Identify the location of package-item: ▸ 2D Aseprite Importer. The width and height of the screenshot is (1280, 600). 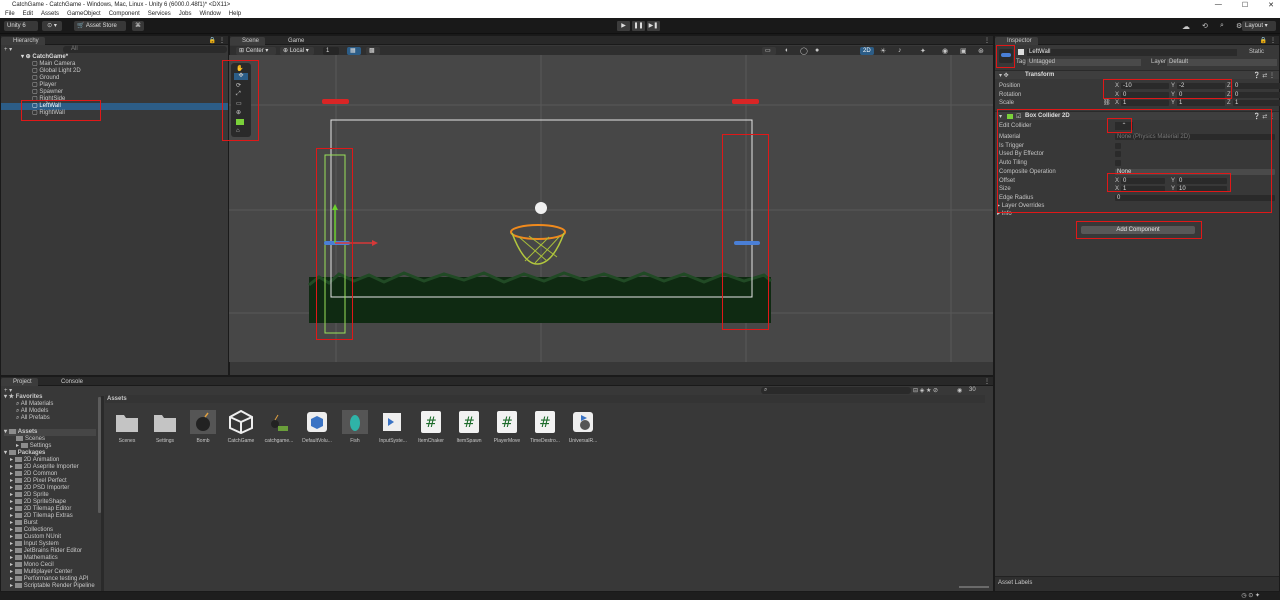
(44, 467).